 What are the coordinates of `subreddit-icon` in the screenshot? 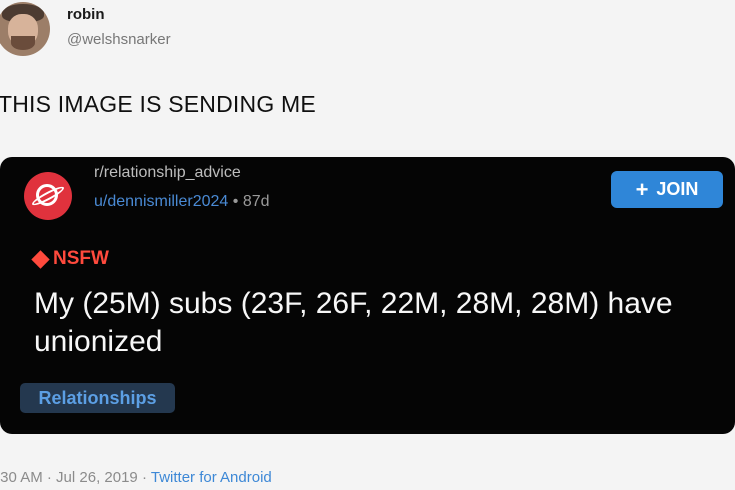 It's located at (48, 196).